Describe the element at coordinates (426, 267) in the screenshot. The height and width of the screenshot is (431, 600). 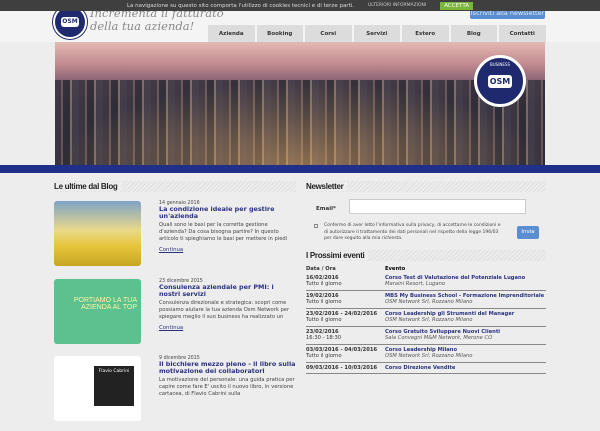
I see `events-table-header: Data / Ora Evento` at that location.